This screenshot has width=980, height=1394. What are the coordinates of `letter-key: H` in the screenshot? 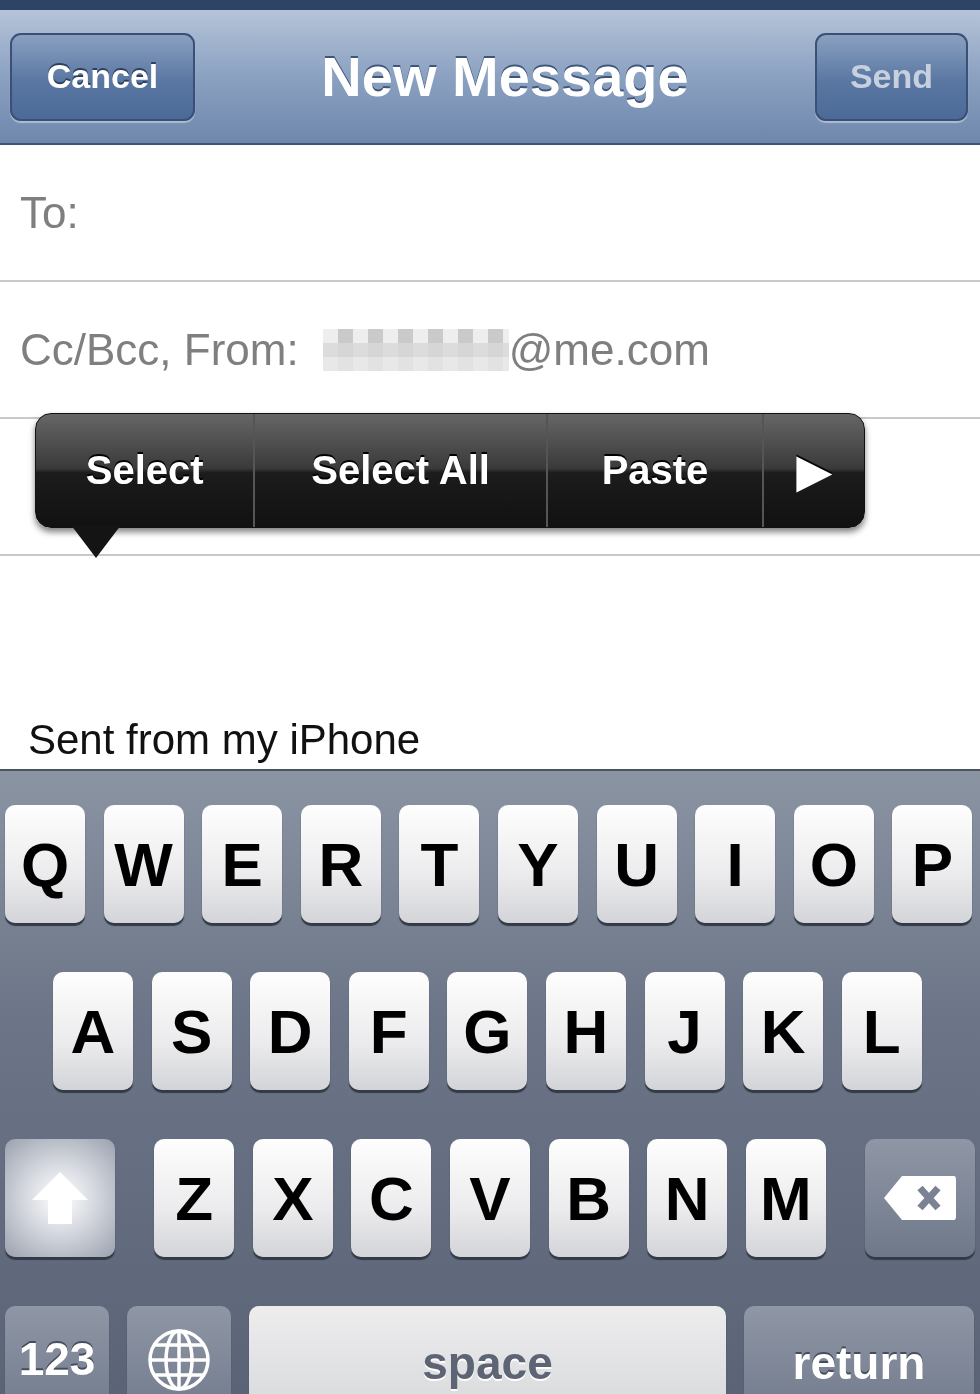 It's located at (585, 1031).